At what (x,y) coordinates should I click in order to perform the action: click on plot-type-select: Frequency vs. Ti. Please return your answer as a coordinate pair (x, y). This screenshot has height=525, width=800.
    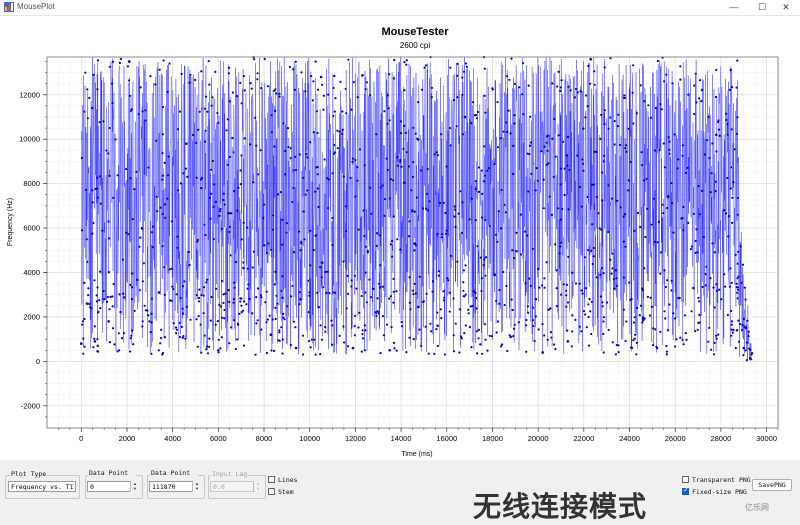
    Looking at the image, I should click on (42, 486).